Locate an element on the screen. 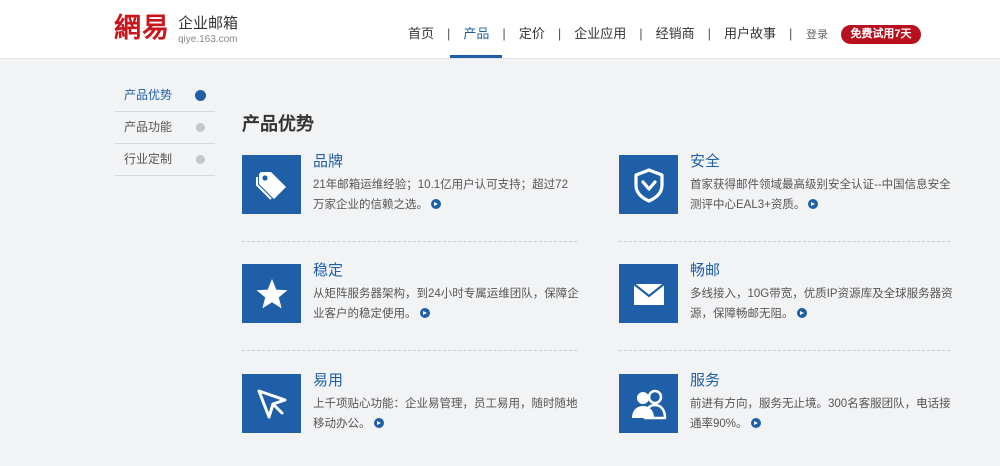 Image resolution: width=1000 pixels, height=466 pixels. feature-brand: 品牌 21年邮箱运维经验；10.1亿用户认可支持；超过72万家企业的信赖之选。 is located at coordinates (412, 185).